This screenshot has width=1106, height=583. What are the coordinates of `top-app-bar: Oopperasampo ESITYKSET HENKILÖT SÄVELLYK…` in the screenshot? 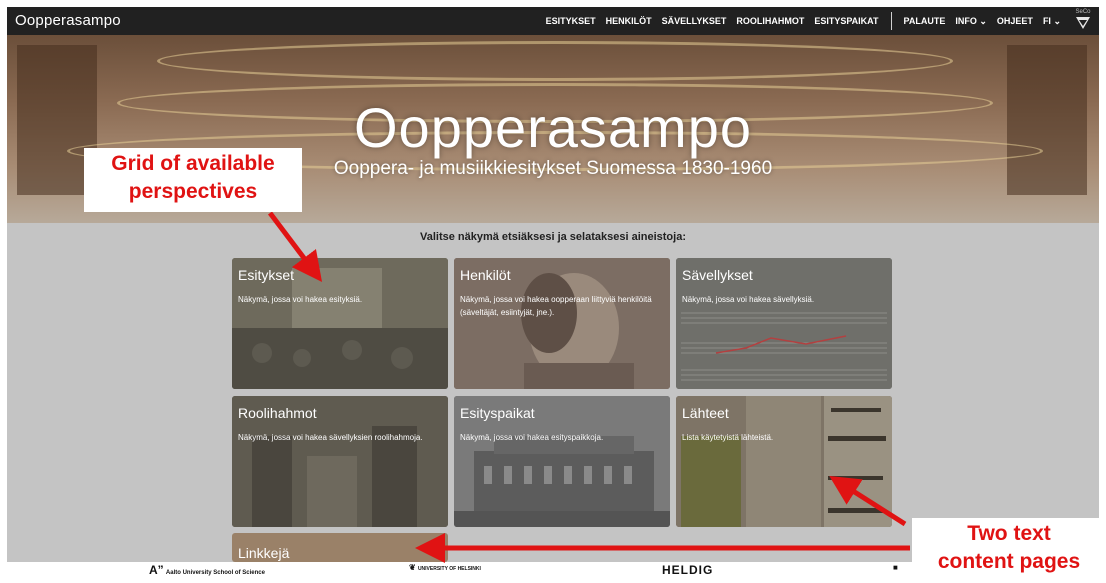 It's located at (553, 21).